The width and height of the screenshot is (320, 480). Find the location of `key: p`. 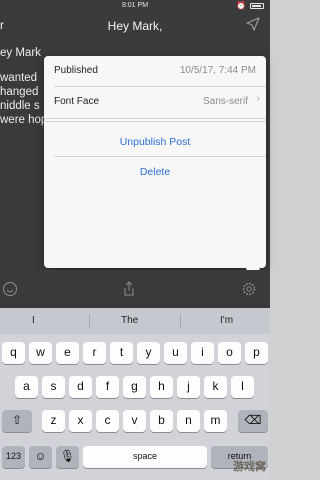

key: p is located at coordinates (256, 353).